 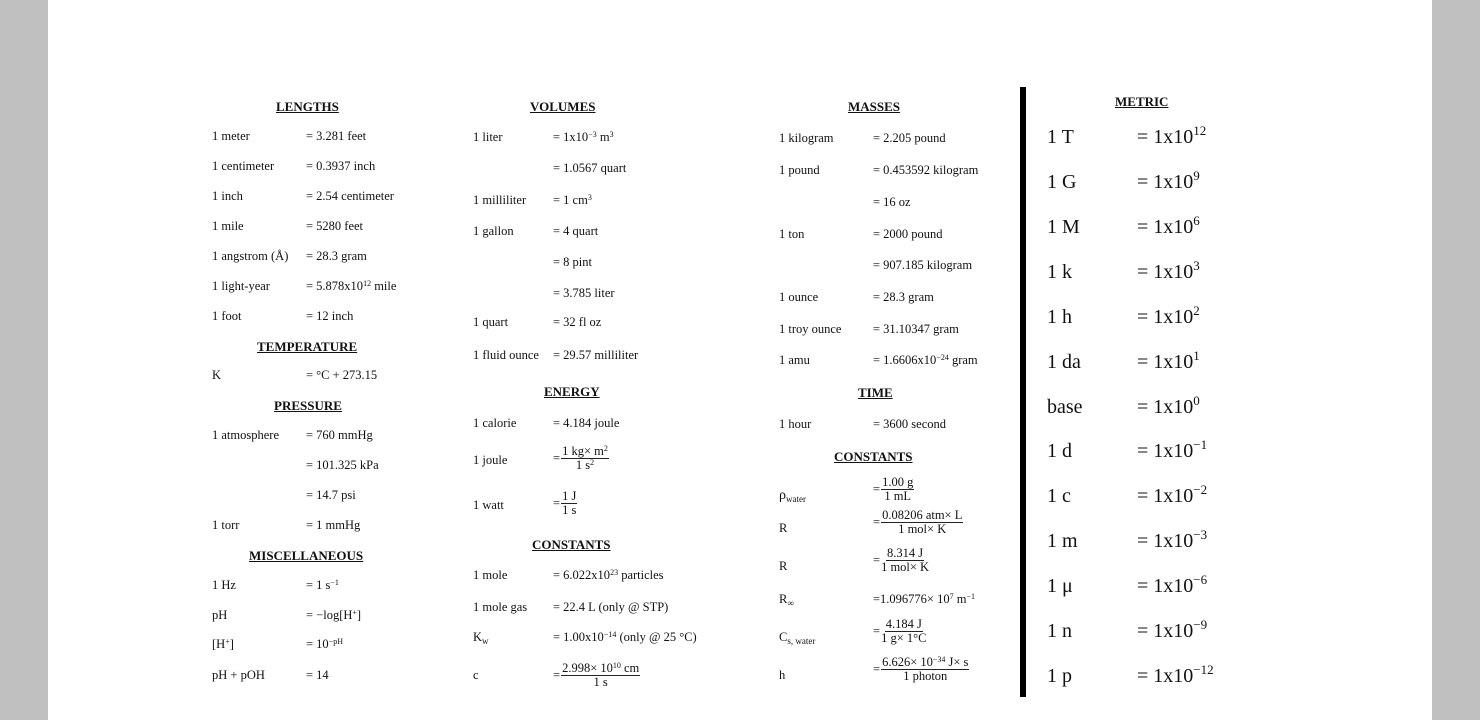 I want to click on section-title-metric: METRIC, so click(x=1142, y=101).